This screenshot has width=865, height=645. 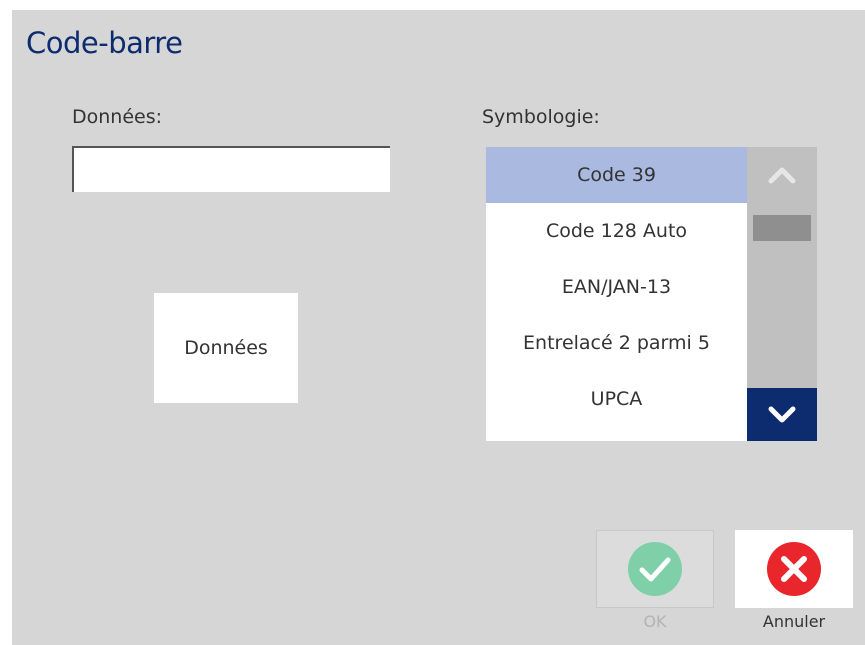 I want to click on symbology-item-upca: UPCA, so click(x=616, y=399).